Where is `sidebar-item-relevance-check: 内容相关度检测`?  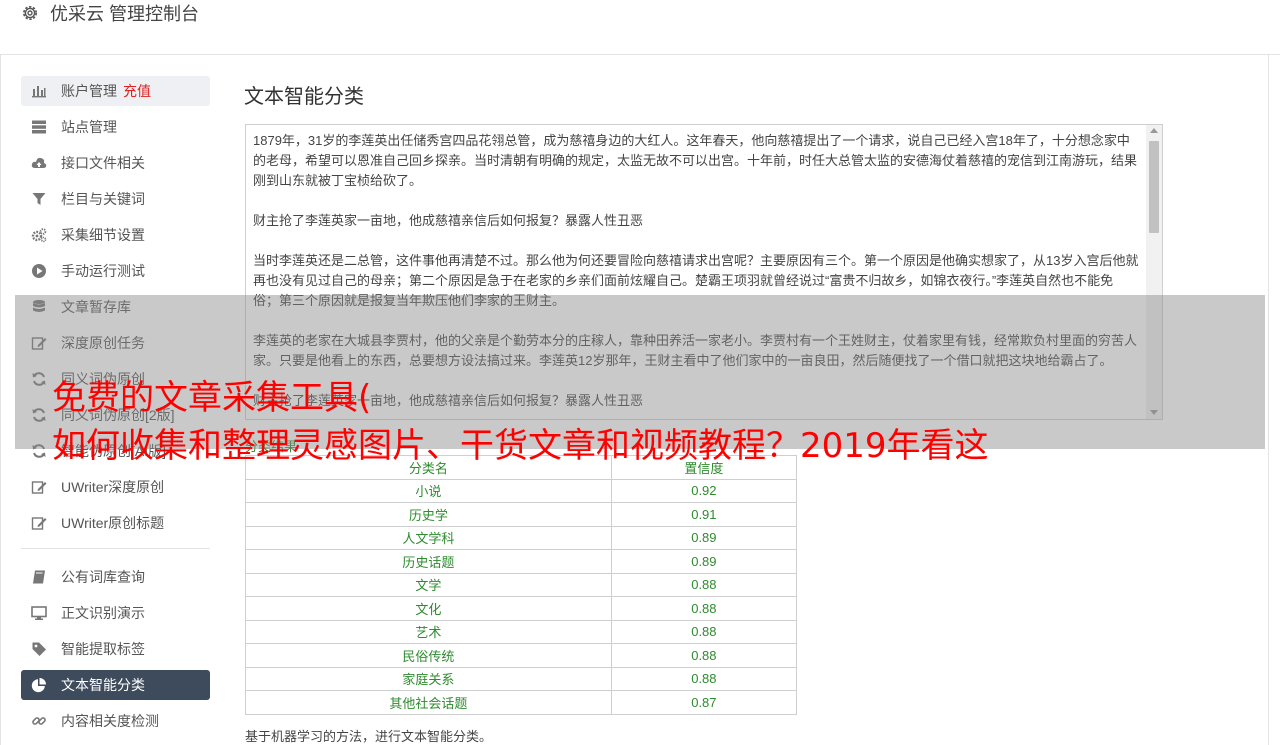
sidebar-item-relevance-check: 内容相关度检测 is located at coordinates (115, 721).